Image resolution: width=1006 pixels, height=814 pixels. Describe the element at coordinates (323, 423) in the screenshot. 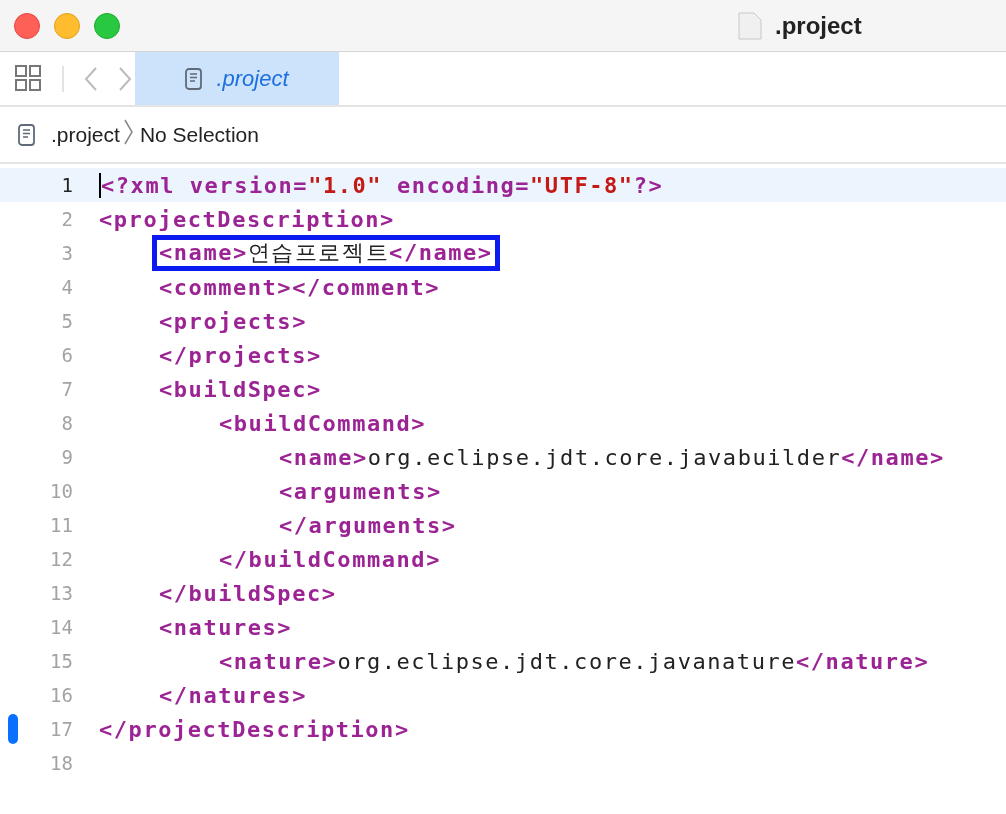

I see `code-line: <buildCommand>` at that location.